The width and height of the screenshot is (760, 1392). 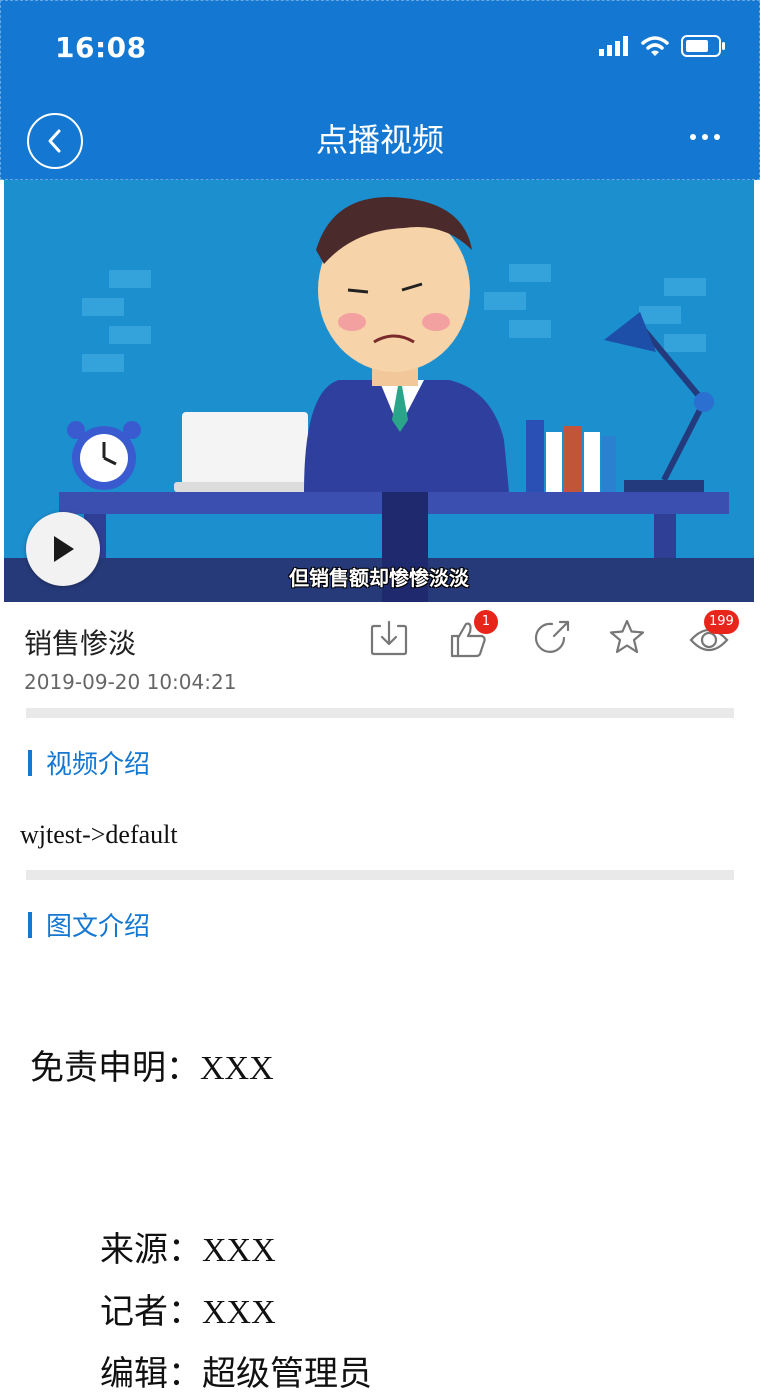 I want to click on view-button: 199, so click(x=713, y=636).